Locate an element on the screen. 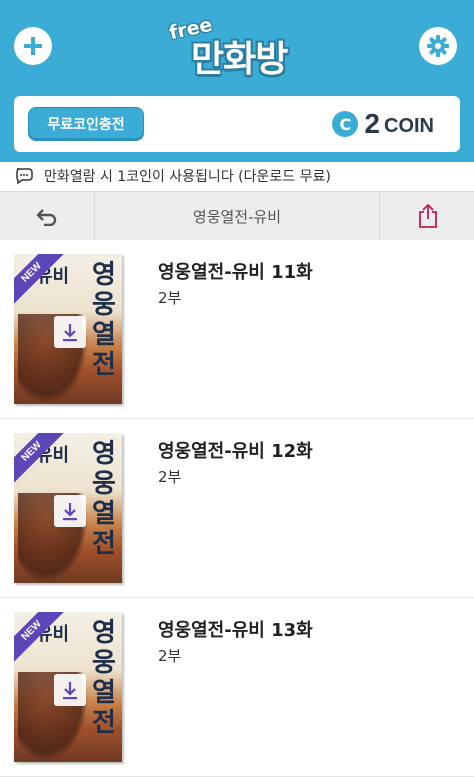 This screenshot has height=777, width=474. series-title: 영웅열전-유비 is located at coordinates (237, 216).